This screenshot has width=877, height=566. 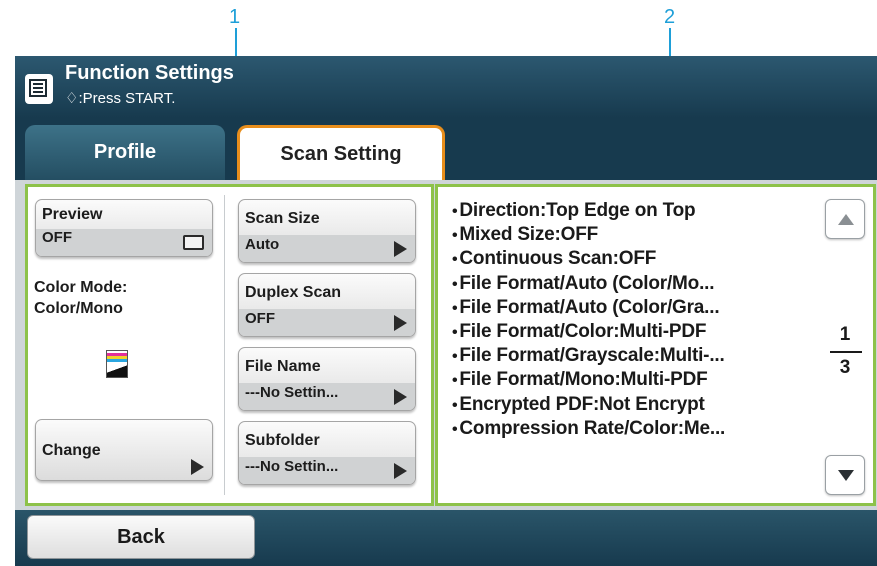 I want to click on list-item: • File Format/Color:Multi-PDF, so click(x=579, y=331).